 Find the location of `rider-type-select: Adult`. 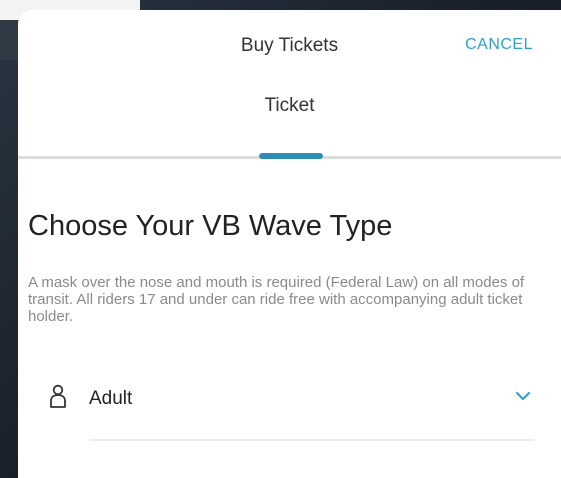

rider-type-select: Adult is located at coordinates (289, 404).